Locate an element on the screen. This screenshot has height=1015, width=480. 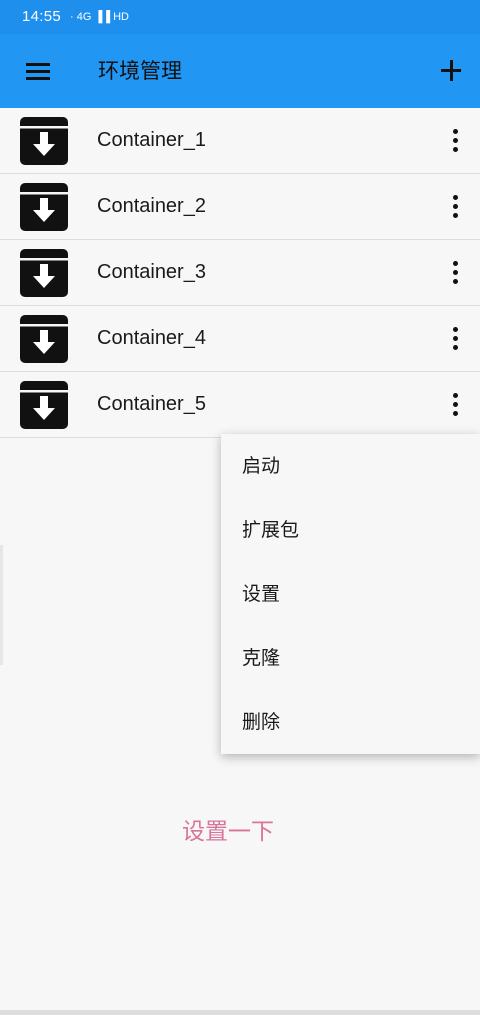
list-item: Container_1 is located at coordinates (240, 141).